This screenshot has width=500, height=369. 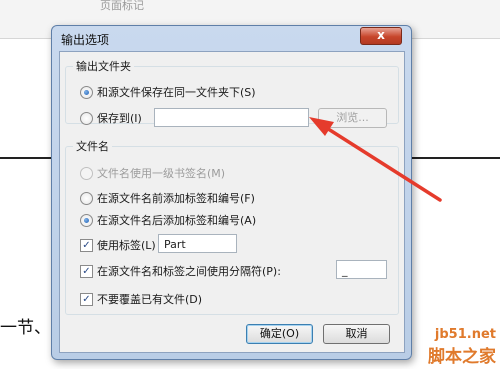 I want to click on ok-button: 确定(O), so click(x=279, y=334).